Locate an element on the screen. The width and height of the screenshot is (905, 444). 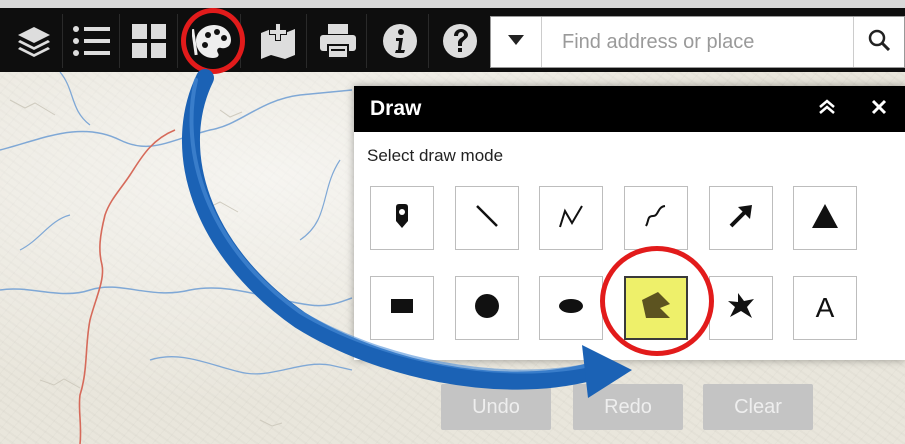
point-tool is located at coordinates (402, 218).